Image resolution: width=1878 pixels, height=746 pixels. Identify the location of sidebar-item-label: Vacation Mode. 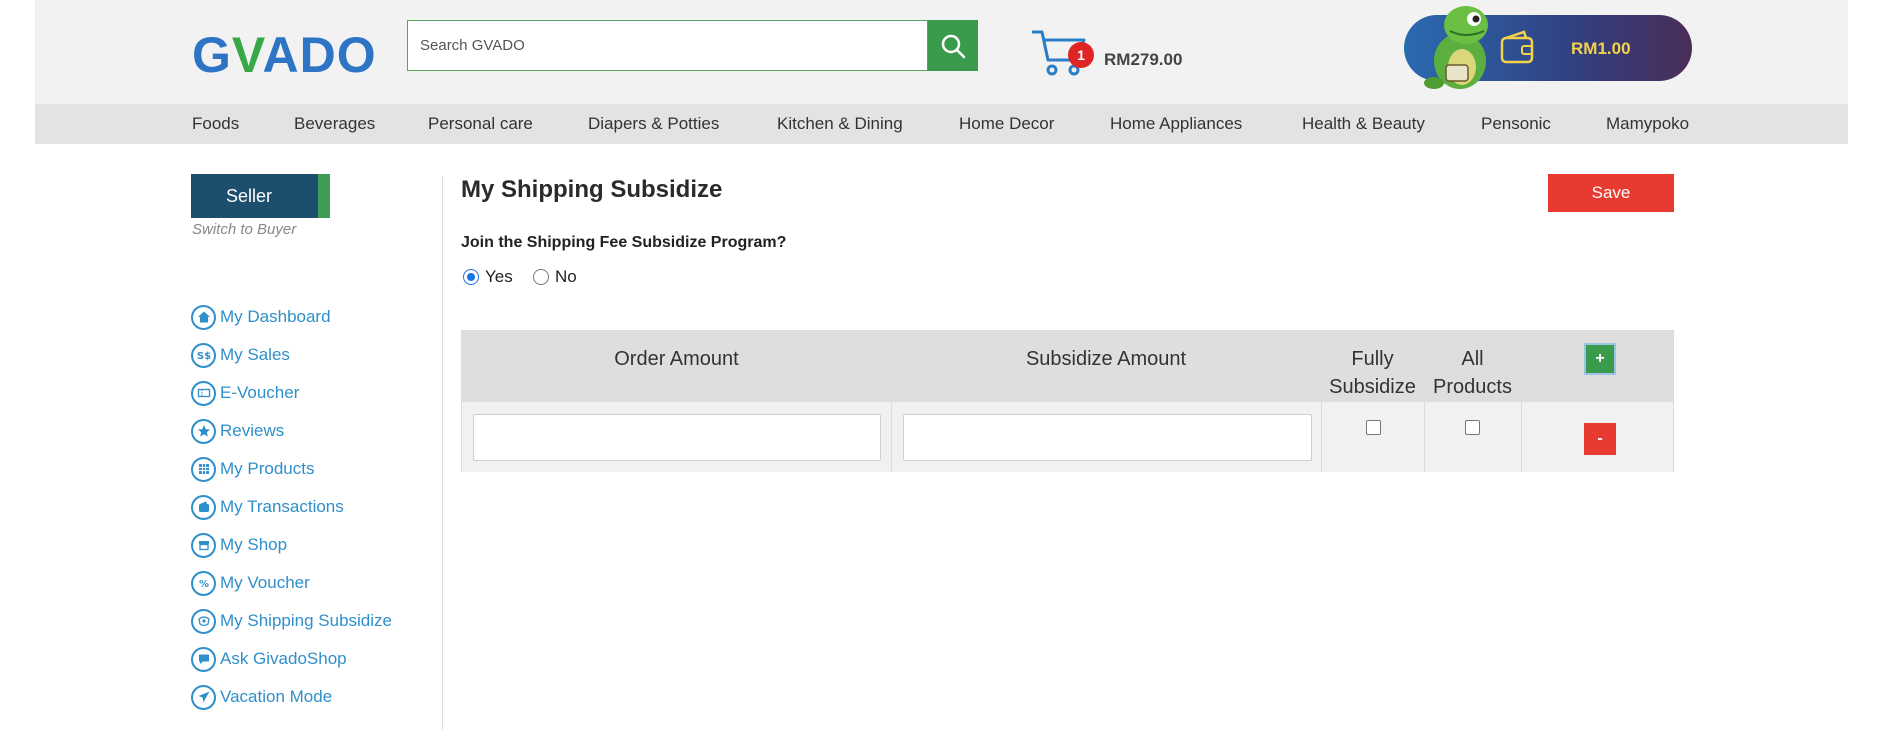
(276, 696).